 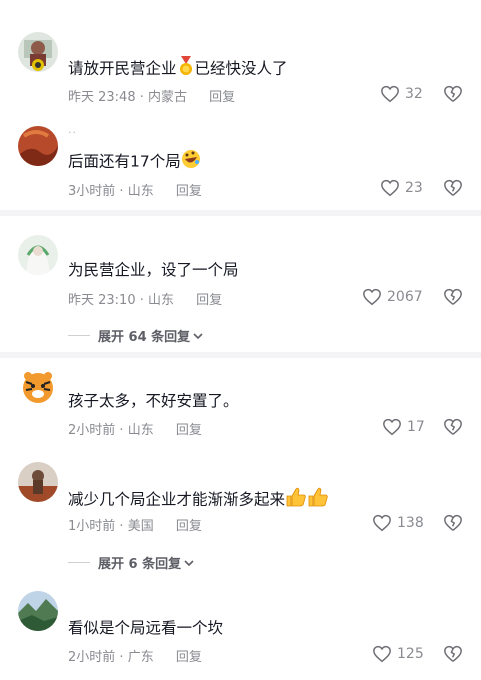 I want to click on comment-meta: 3小时前 · 山东 回复, so click(x=135, y=189).